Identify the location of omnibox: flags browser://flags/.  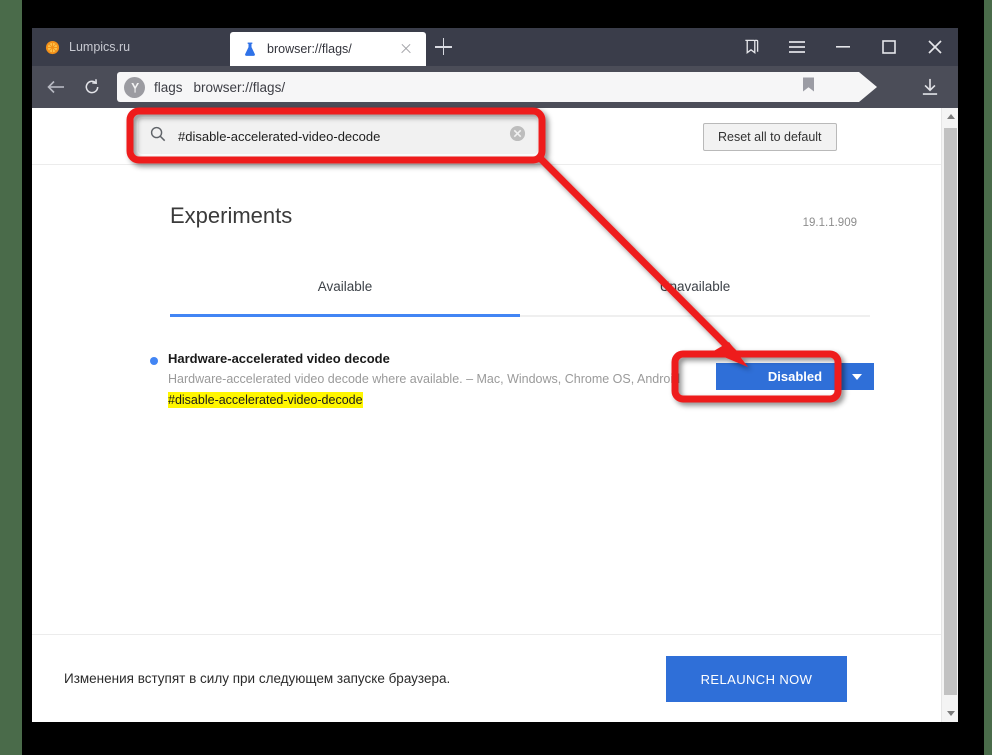
(497, 87).